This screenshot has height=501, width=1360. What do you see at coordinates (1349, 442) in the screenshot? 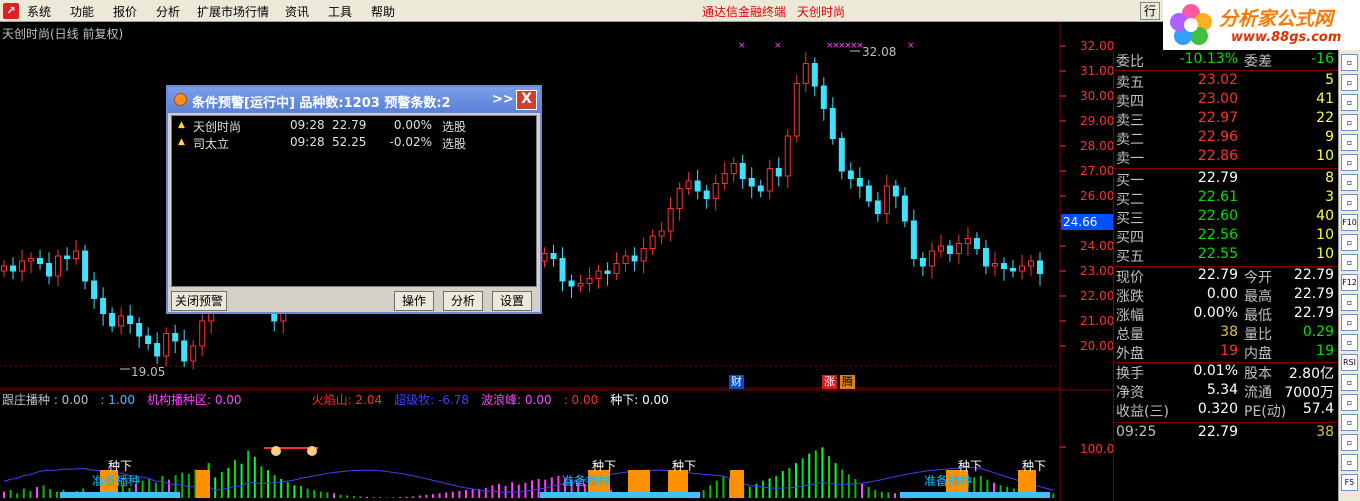
I see `toolbar-button-20: ▫` at bounding box center [1349, 442].